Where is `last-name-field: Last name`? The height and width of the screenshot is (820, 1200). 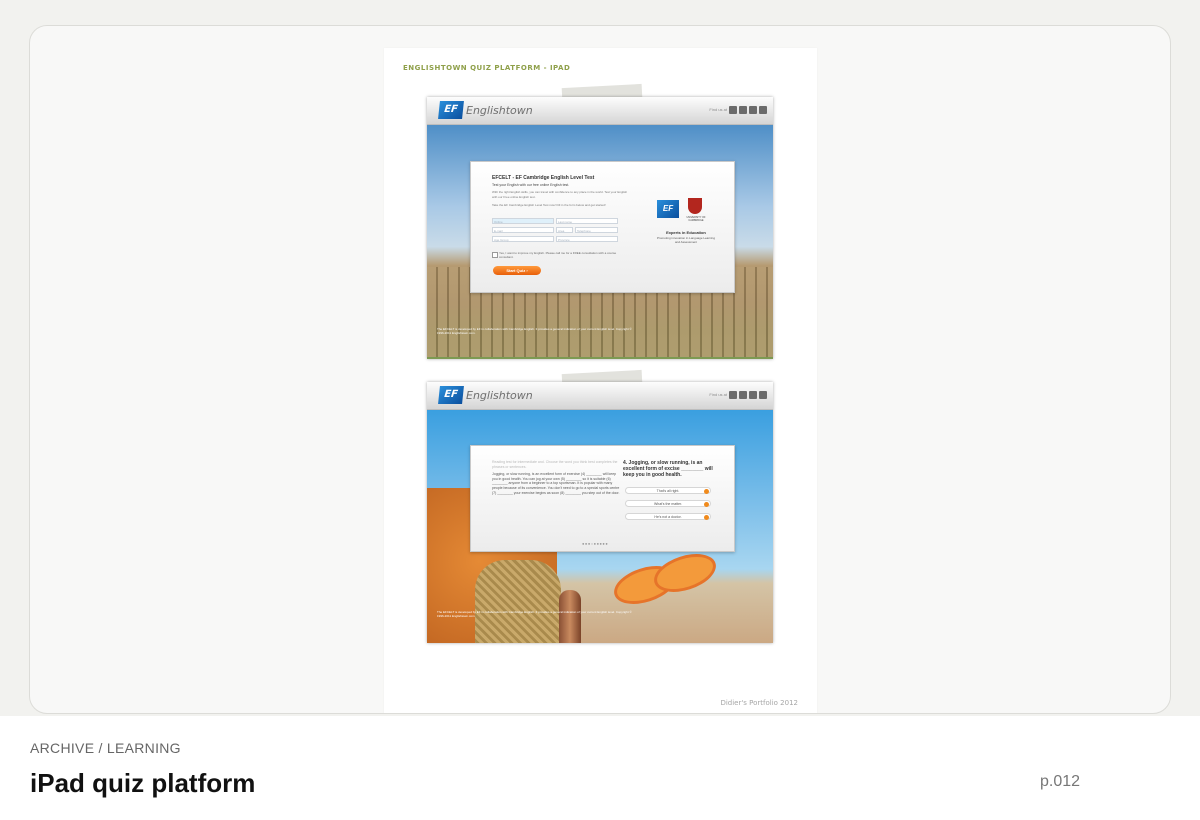 last-name-field: Last name is located at coordinates (587, 221).